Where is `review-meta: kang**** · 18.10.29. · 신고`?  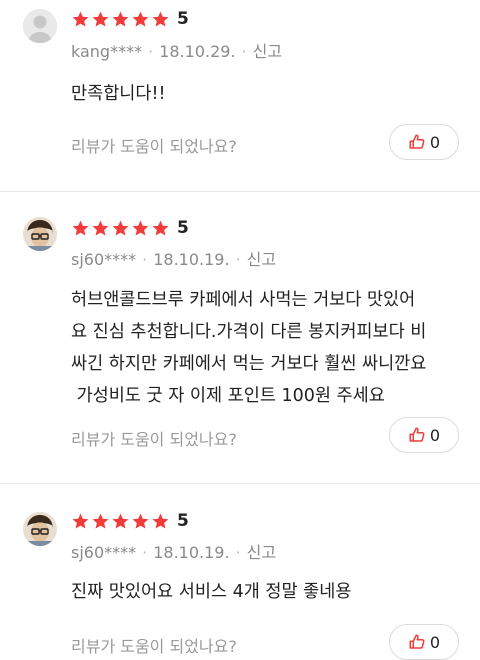
review-meta: kang**** · 18.10.29. · 신고 is located at coordinates (176, 50).